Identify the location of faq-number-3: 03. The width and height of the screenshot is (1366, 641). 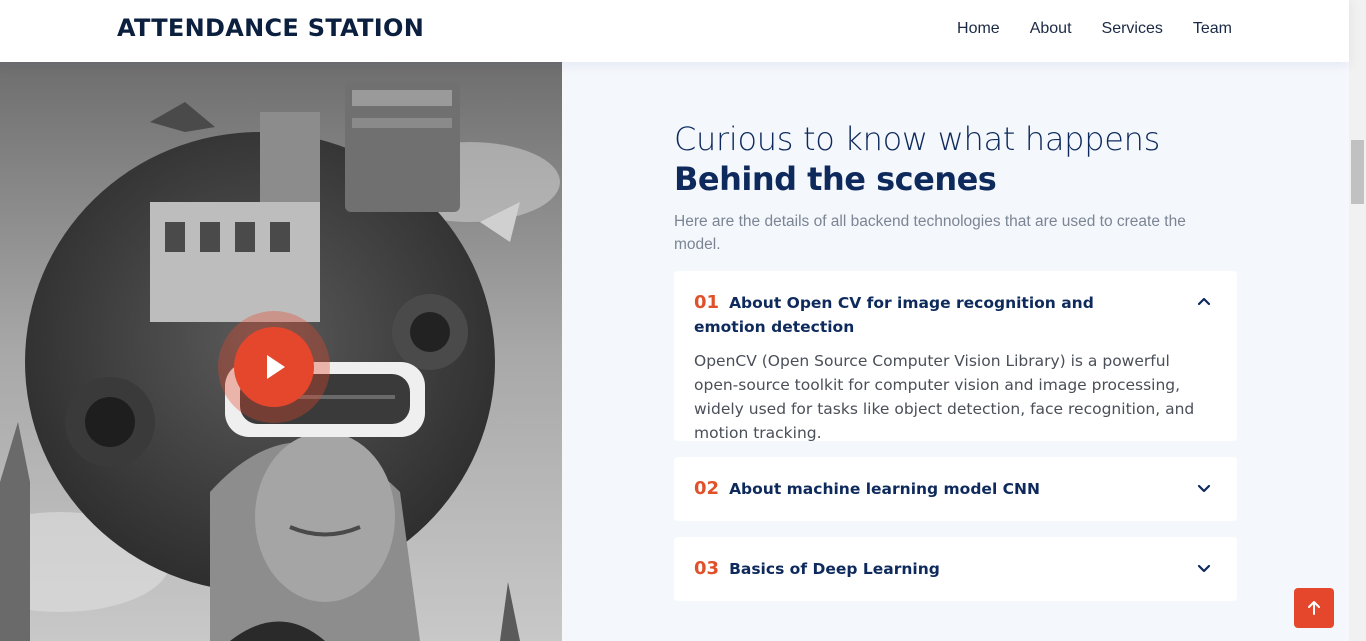
(707, 568).